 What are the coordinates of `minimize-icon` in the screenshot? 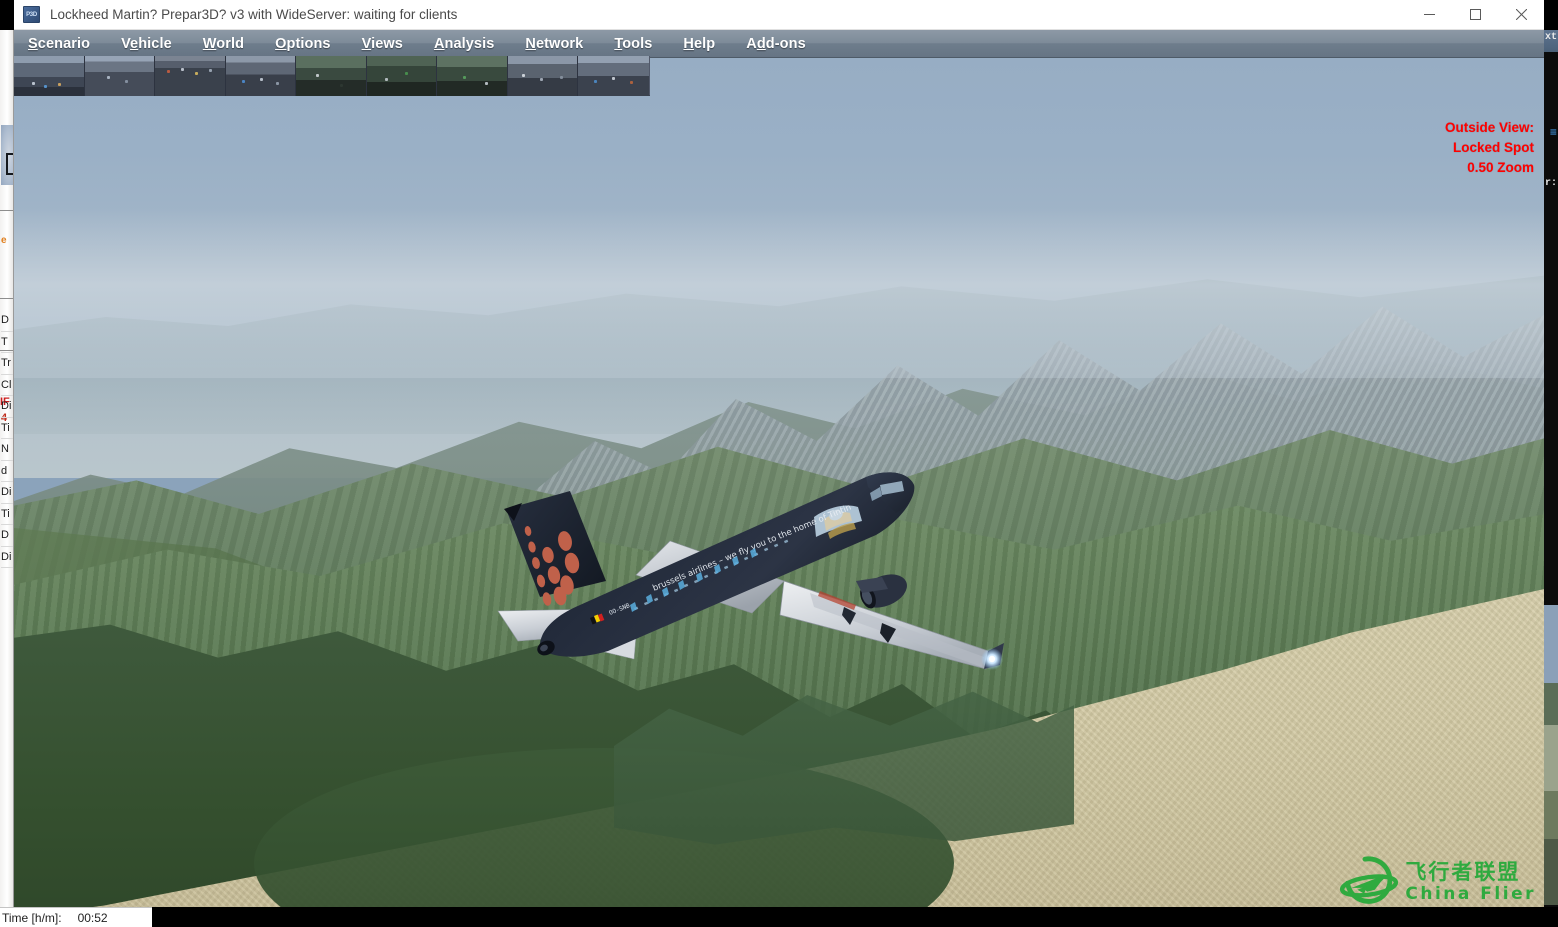 It's located at (1429, 15).